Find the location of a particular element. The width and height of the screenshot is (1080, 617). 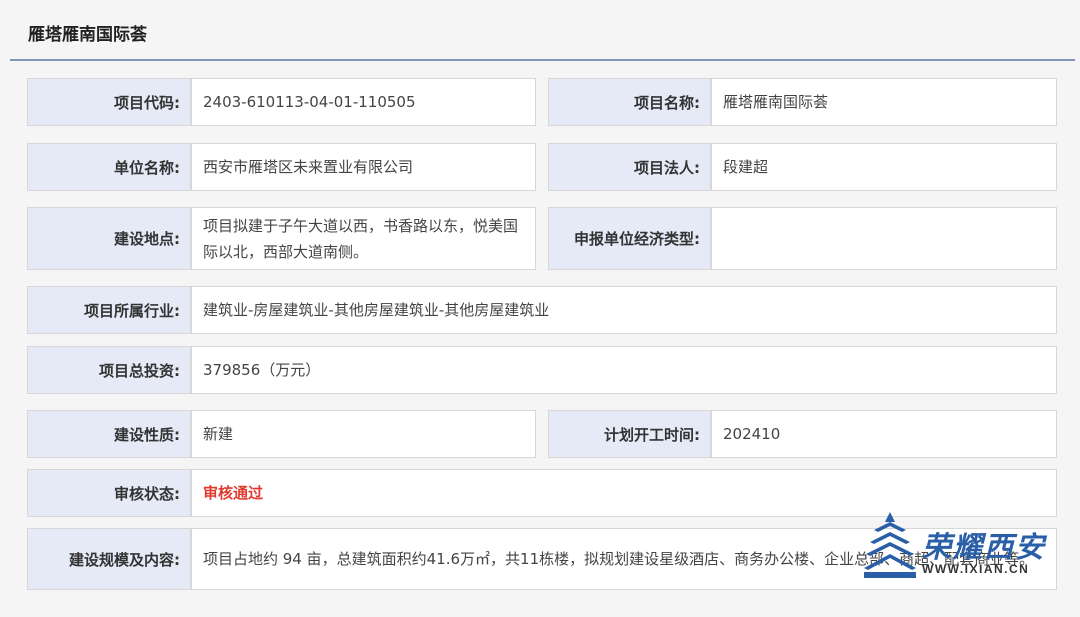

label-industry: 项目所属行业: is located at coordinates (109, 310).